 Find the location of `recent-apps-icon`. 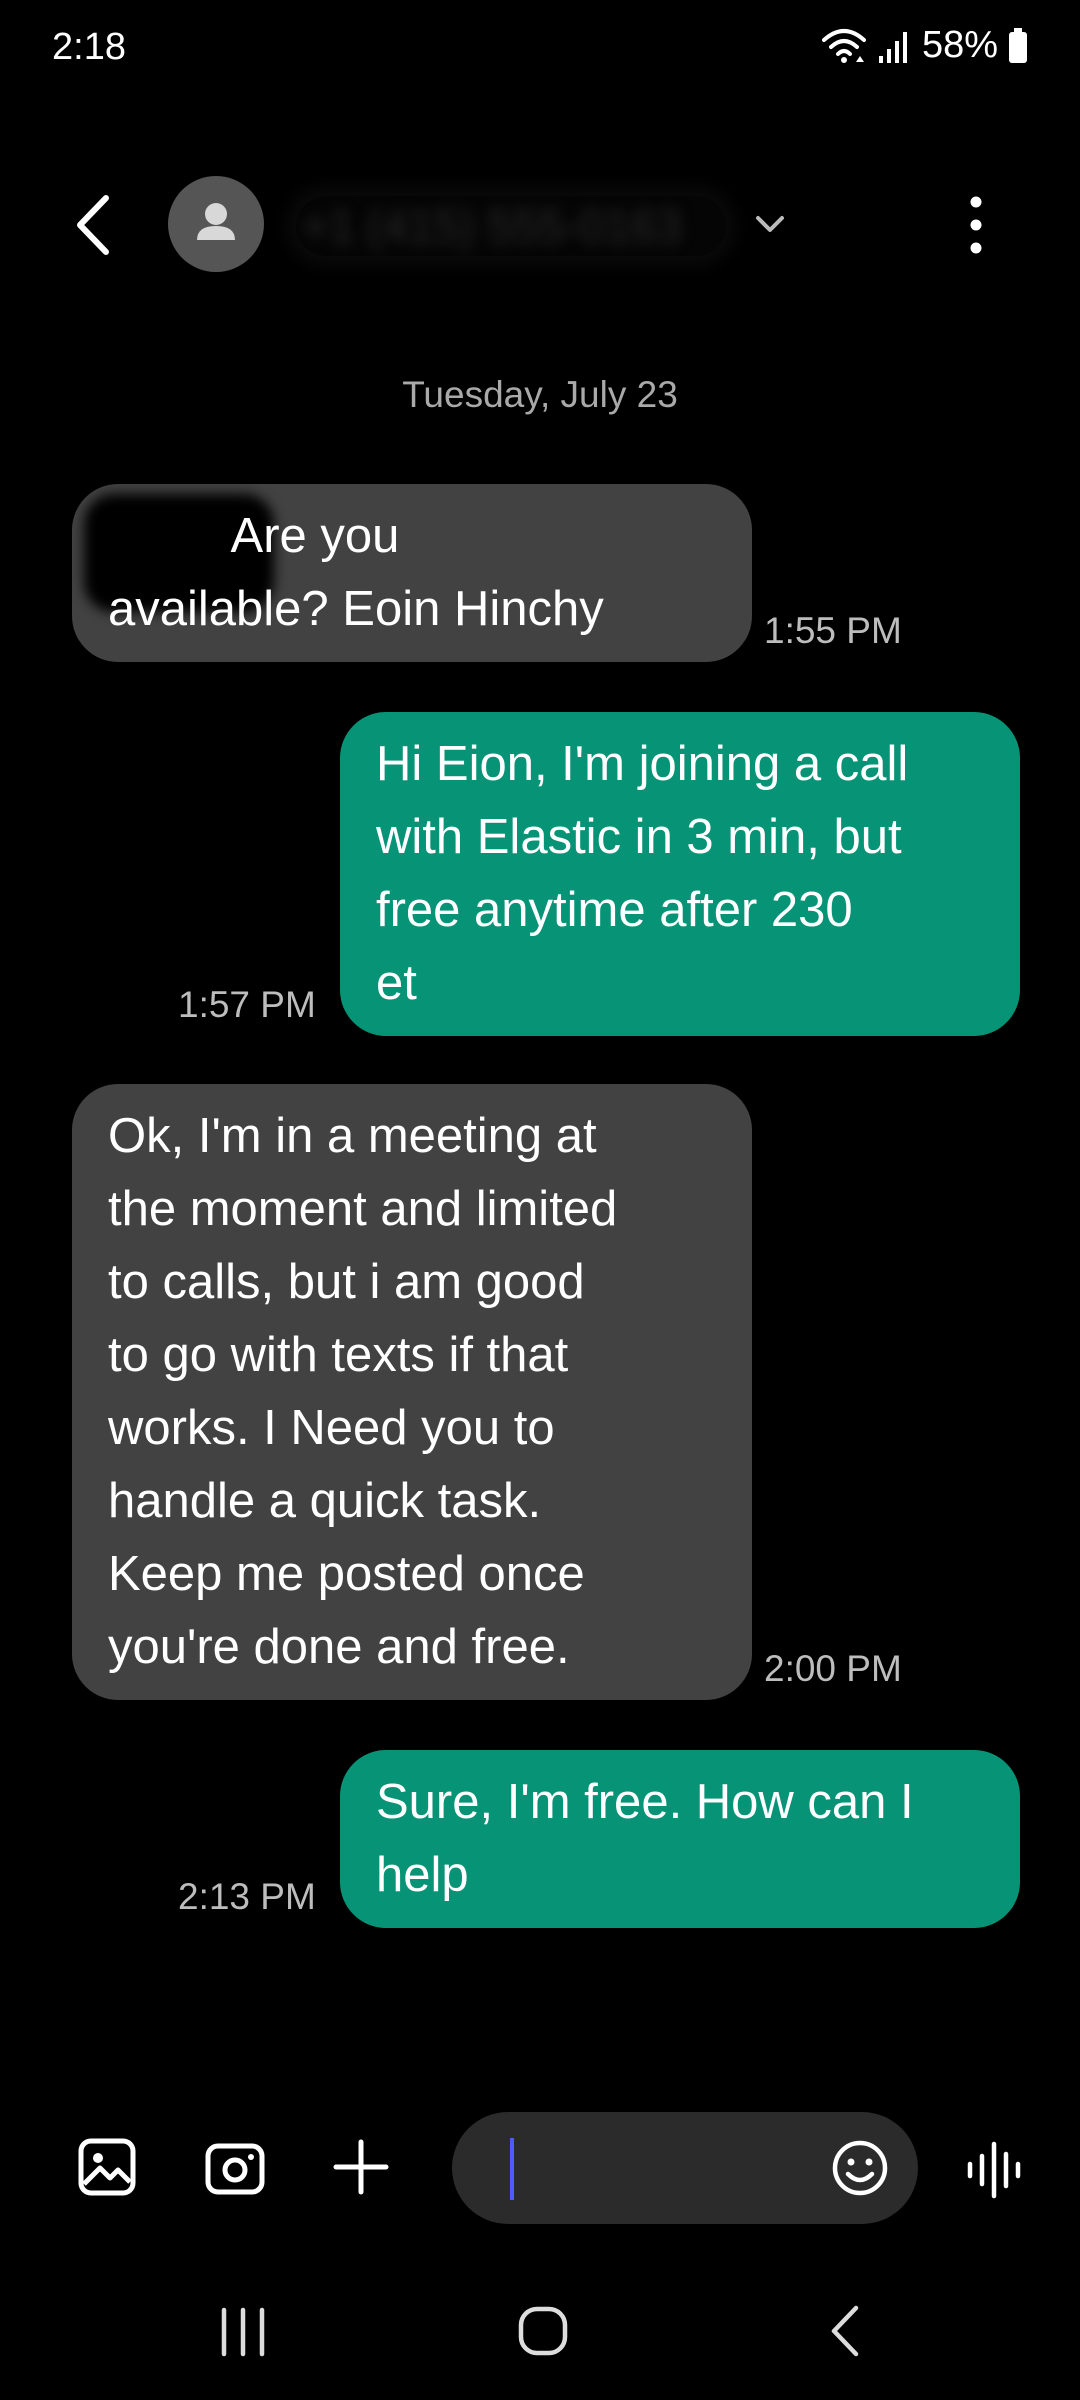

recent-apps-icon is located at coordinates (243, 2331).